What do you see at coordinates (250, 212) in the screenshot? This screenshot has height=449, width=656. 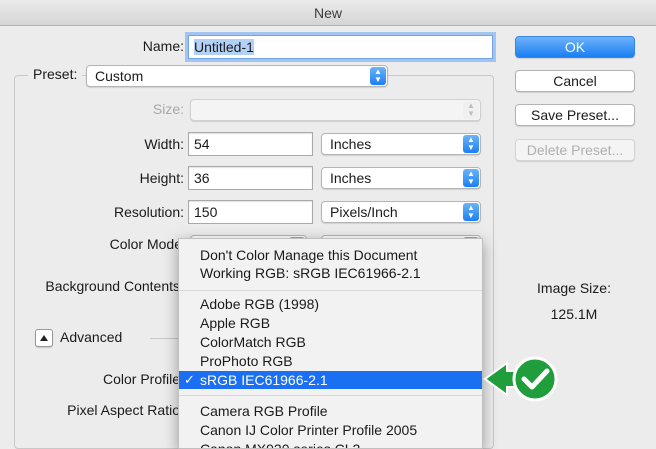 I see `resolution-field: 150` at bounding box center [250, 212].